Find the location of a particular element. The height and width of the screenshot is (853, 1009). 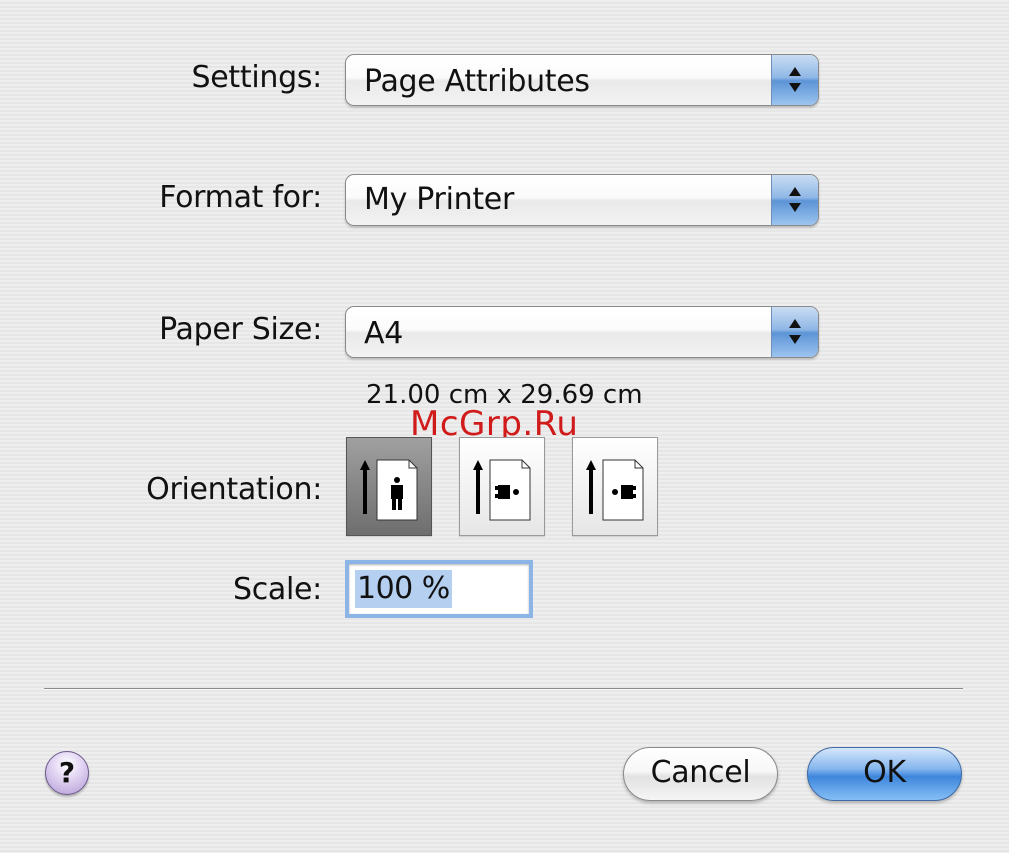

divider is located at coordinates (503, 689).